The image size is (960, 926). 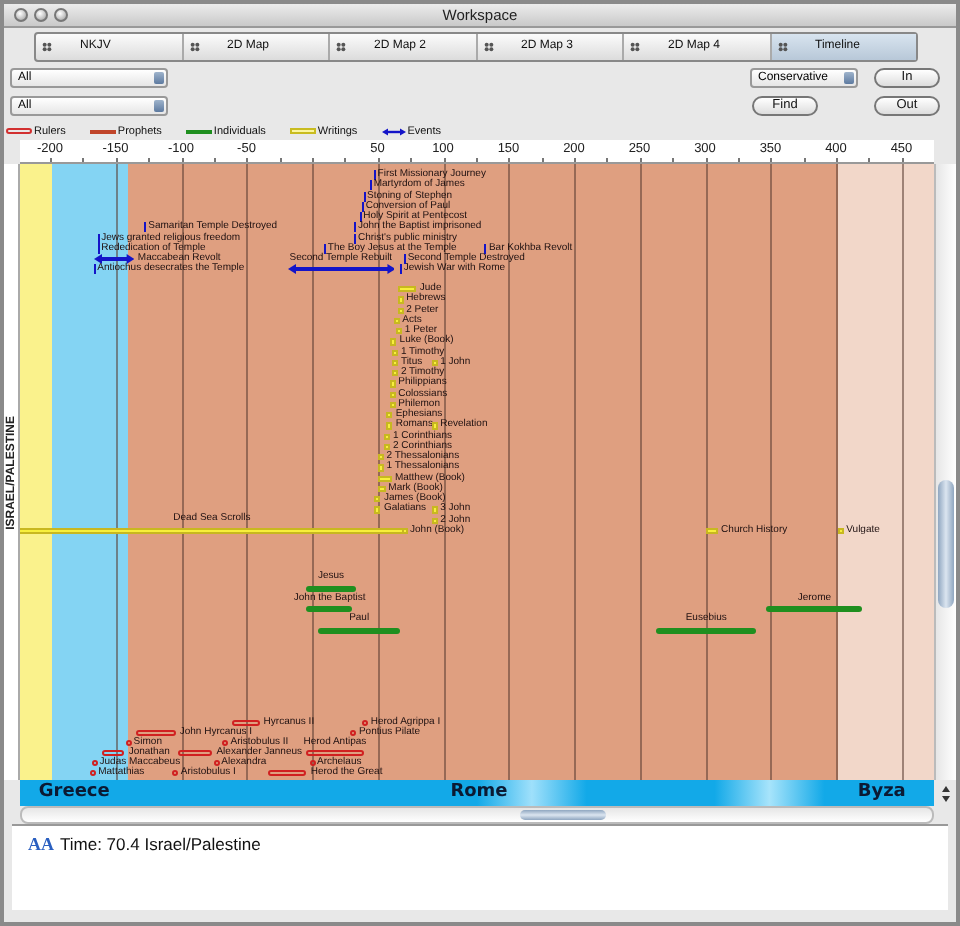 What do you see at coordinates (21, 15) in the screenshot?
I see `close-button` at bounding box center [21, 15].